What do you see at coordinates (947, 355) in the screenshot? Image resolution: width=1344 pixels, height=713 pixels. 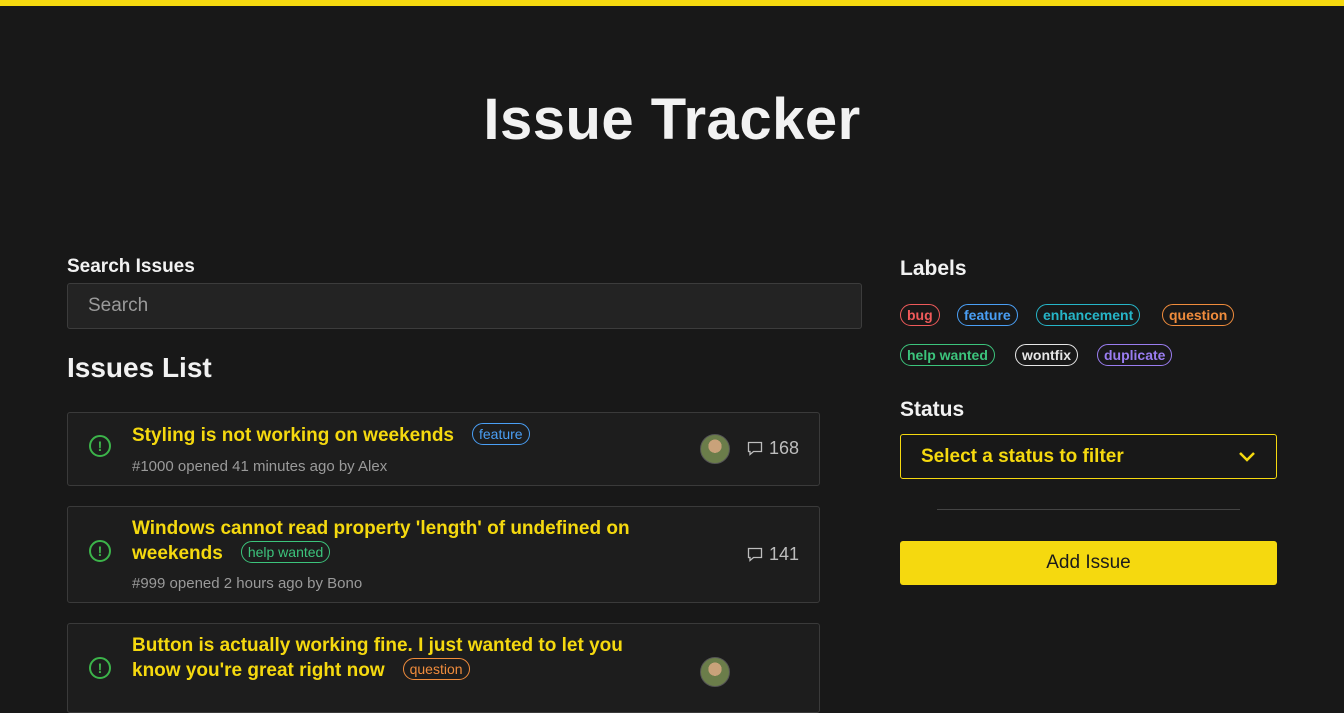 I see `label-help-wanted: help wanted` at bounding box center [947, 355].